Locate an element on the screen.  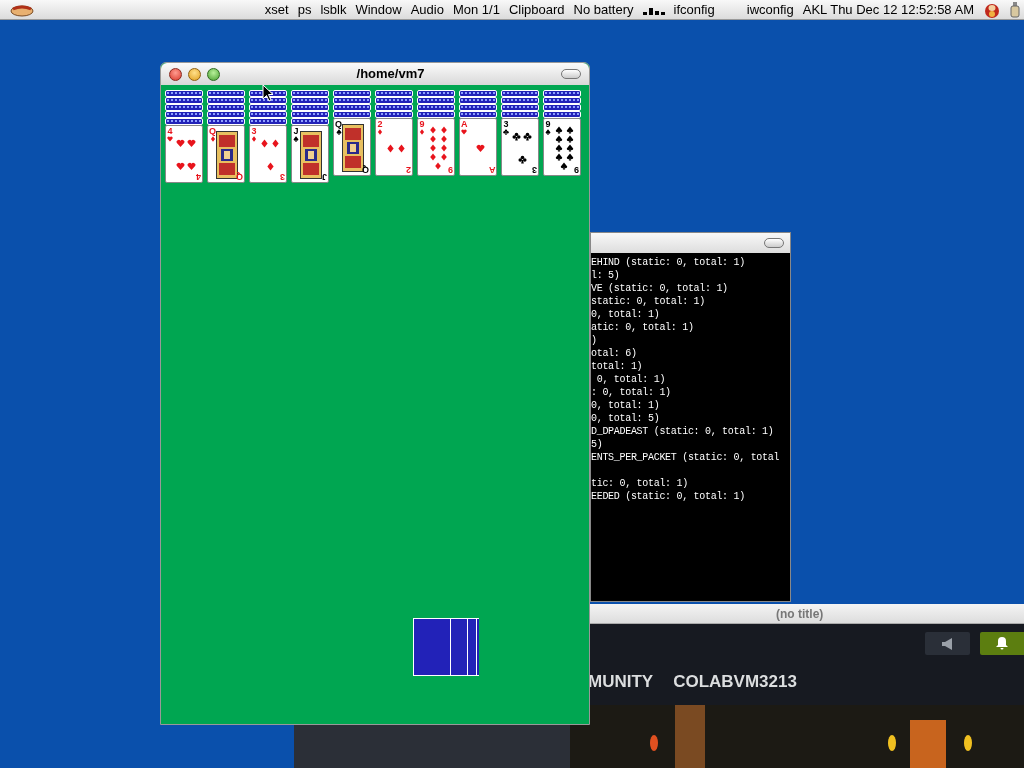
playing-card: 2 2 is located at coordinates (394, 147).